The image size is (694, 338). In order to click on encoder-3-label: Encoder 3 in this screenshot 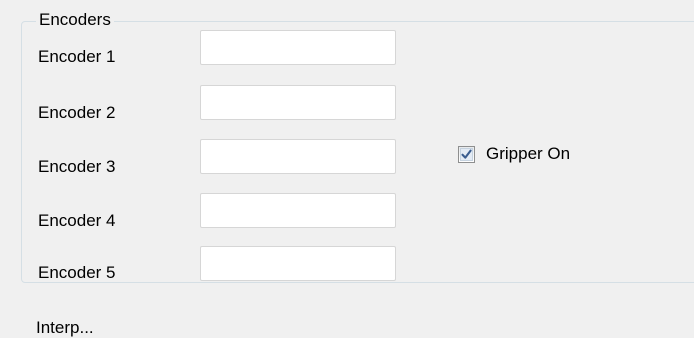, I will do `click(77, 166)`.